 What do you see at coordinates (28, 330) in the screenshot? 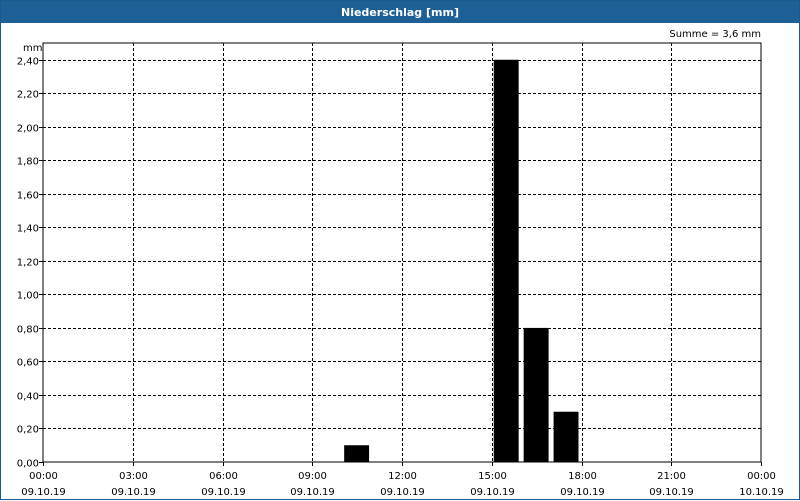
I see `y-tick-label: 0,80` at bounding box center [28, 330].